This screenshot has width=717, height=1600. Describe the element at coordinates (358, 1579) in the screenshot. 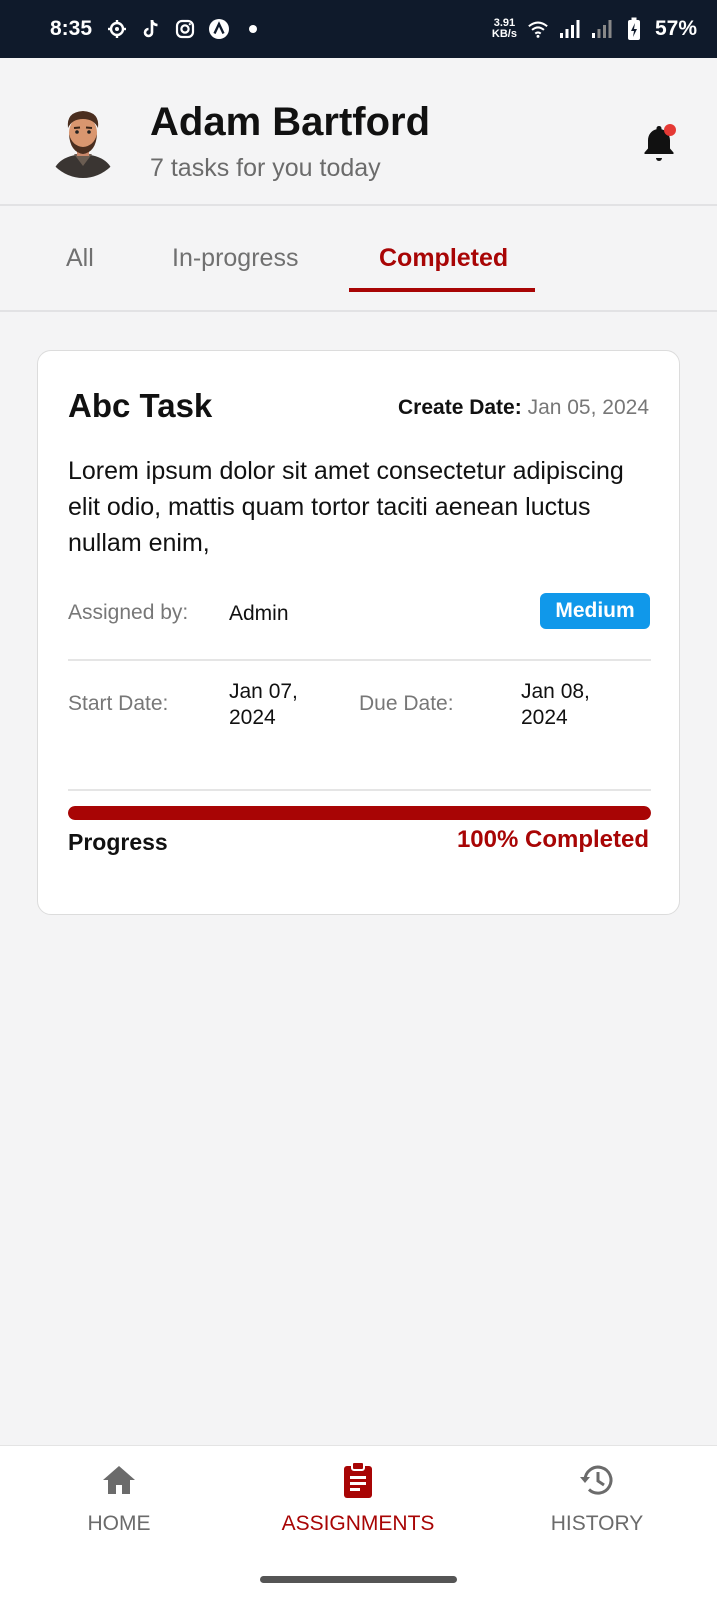

I see `gesture-home-indicator` at that location.